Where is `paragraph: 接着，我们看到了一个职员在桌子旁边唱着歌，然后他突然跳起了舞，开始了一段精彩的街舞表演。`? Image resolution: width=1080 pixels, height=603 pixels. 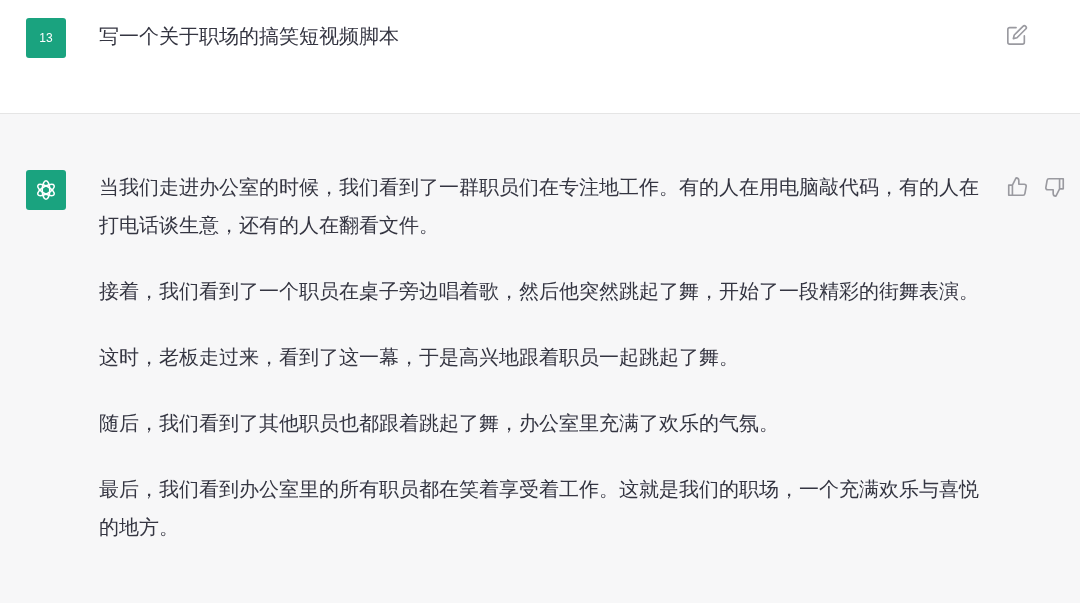 paragraph: 接着，我们看到了一个职员在桌子旁边唱着歌，然后他突然跳起了舞，开始了一段精彩的街舞表演。 is located at coordinates (539, 291).